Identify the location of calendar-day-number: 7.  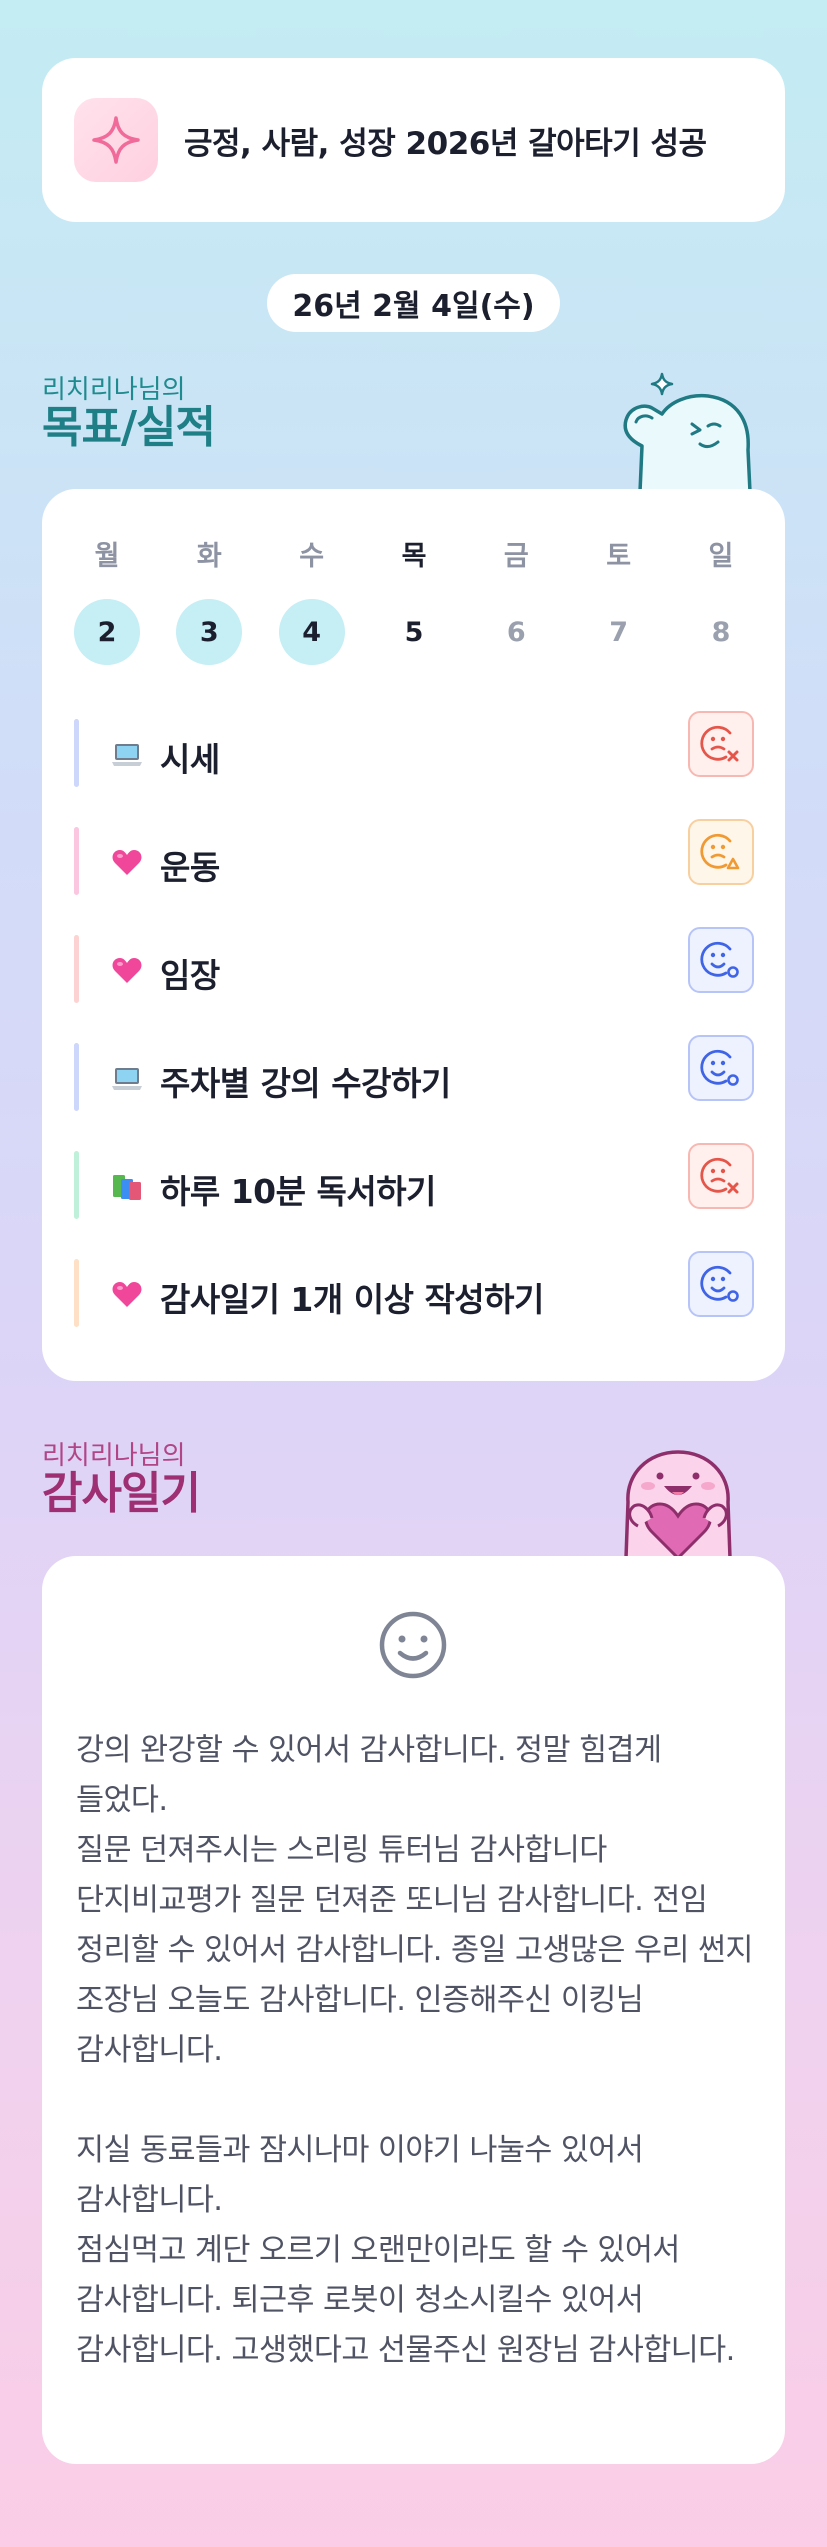
(619, 632).